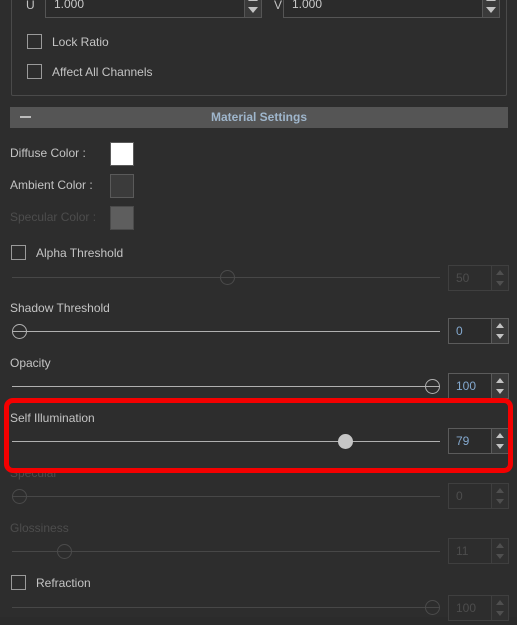  Describe the element at coordinates (227, 277) in the screenshot. I see `alpha-threshold-slider-handle` at that location.